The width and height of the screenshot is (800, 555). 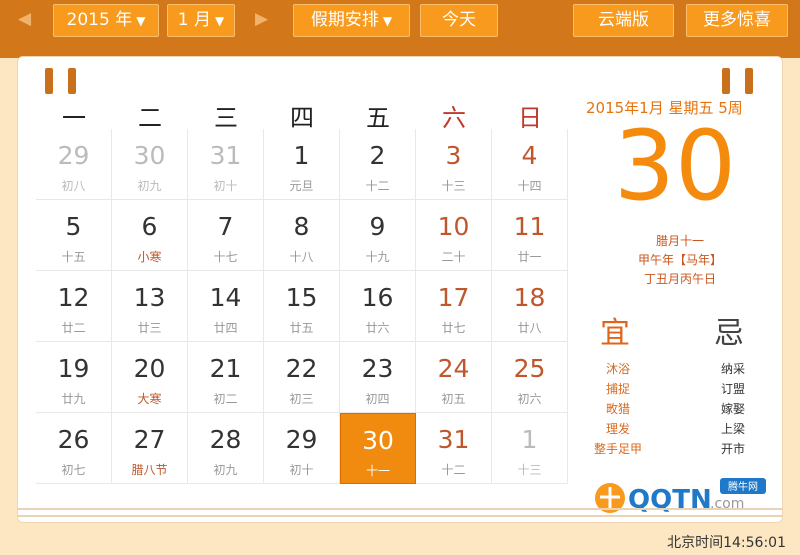 What do you see at coordinates (226, 164) in the screenshot?
I see `day-cell: 31 初十` at bounding box center [226, 164].